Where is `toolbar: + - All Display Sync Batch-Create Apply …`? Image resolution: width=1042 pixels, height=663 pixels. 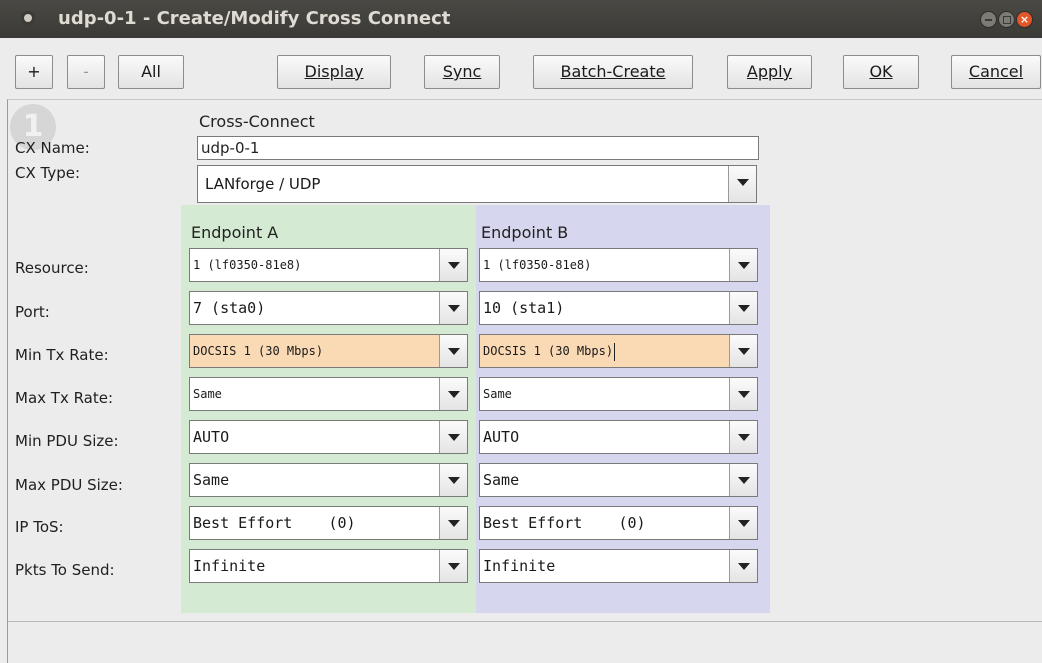 toolbar: + - All Display Sync Batch-Create Apply … is located at coordinates (521, 68).